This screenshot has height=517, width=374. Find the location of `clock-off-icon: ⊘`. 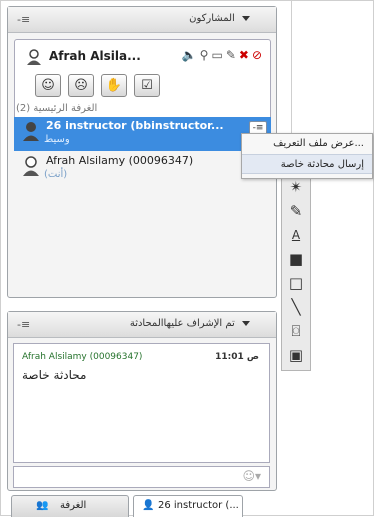

clock-off-icon: ⊘ is located at coordinates (257, 55).